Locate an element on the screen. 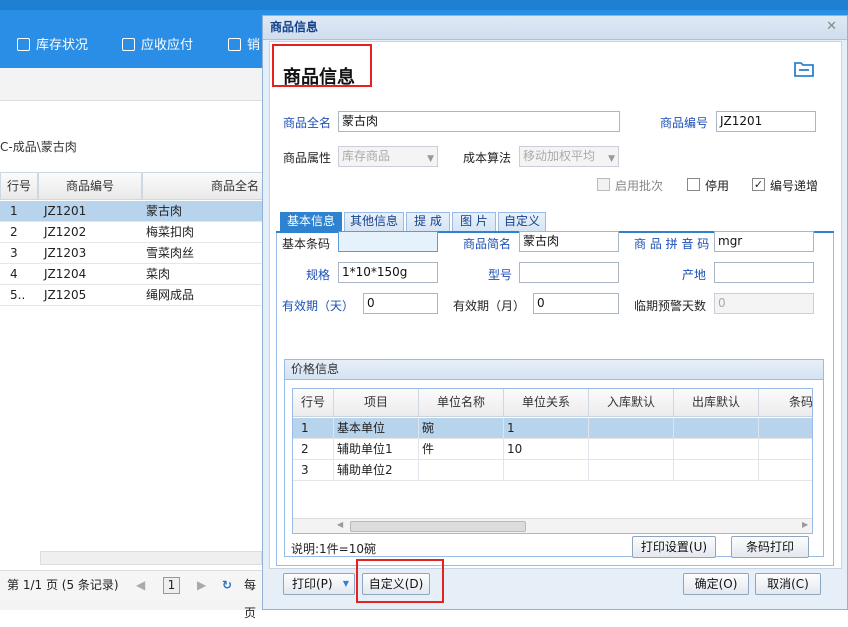  short-name-input: 蒙古肉 is located at coordinates (569, 241).